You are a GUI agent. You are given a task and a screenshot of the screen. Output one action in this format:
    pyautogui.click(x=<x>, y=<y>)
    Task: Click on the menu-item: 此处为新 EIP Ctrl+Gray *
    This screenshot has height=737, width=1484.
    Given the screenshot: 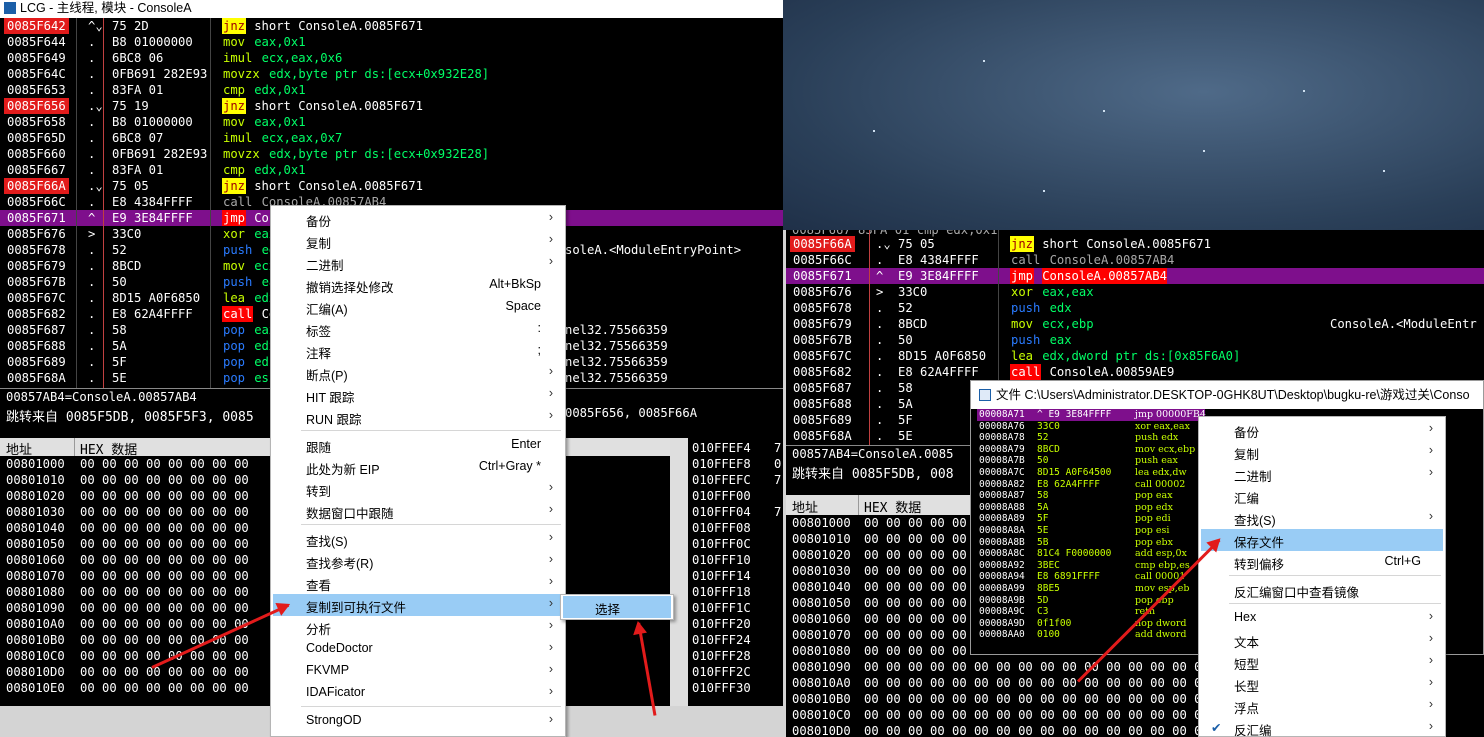 What is the action you would take?
    pyautogui.click(x=418, y=467)
    